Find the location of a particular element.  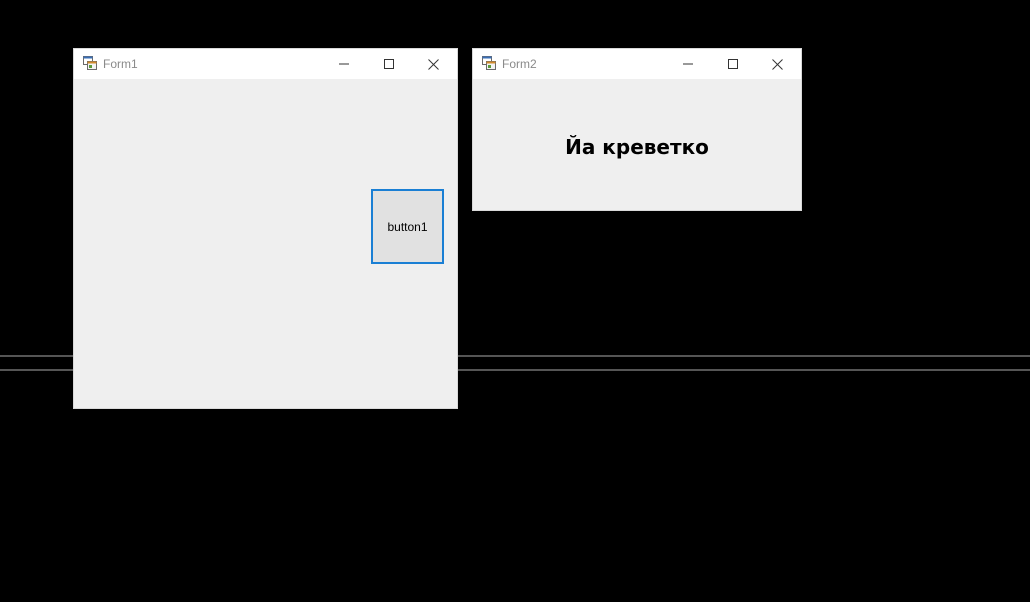

form2-client-area: Йа креветко is located at coordinates (637, 144).